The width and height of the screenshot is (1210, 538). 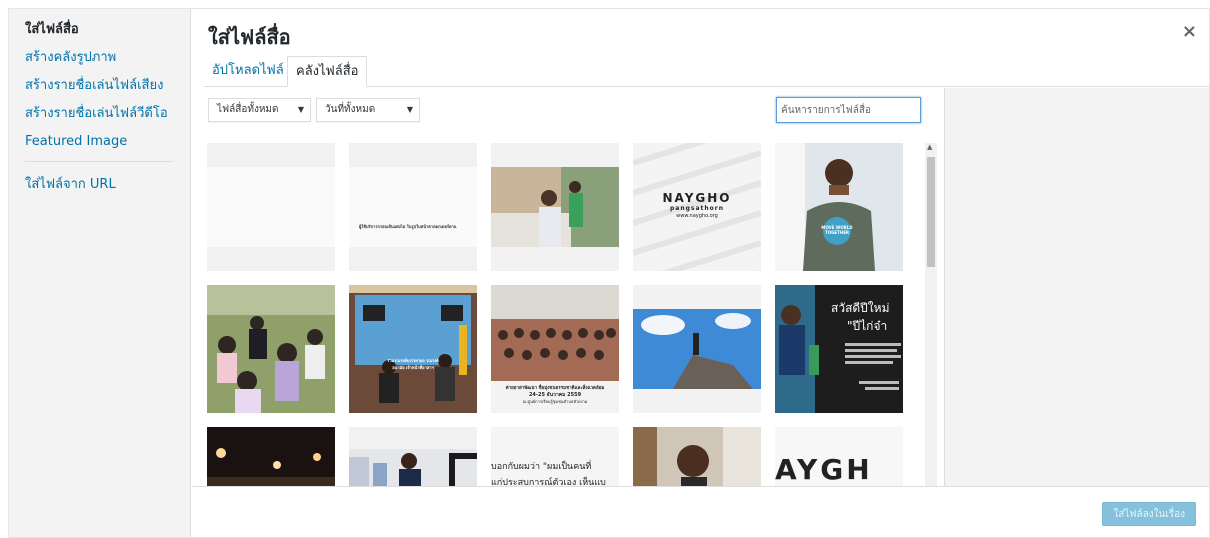 What do you see at coordinates (248, 109) in the screenshot?
I see `media-type-filter-label: ไฟล์สื่อทั้งหมด` at bounding box center [248, 109].